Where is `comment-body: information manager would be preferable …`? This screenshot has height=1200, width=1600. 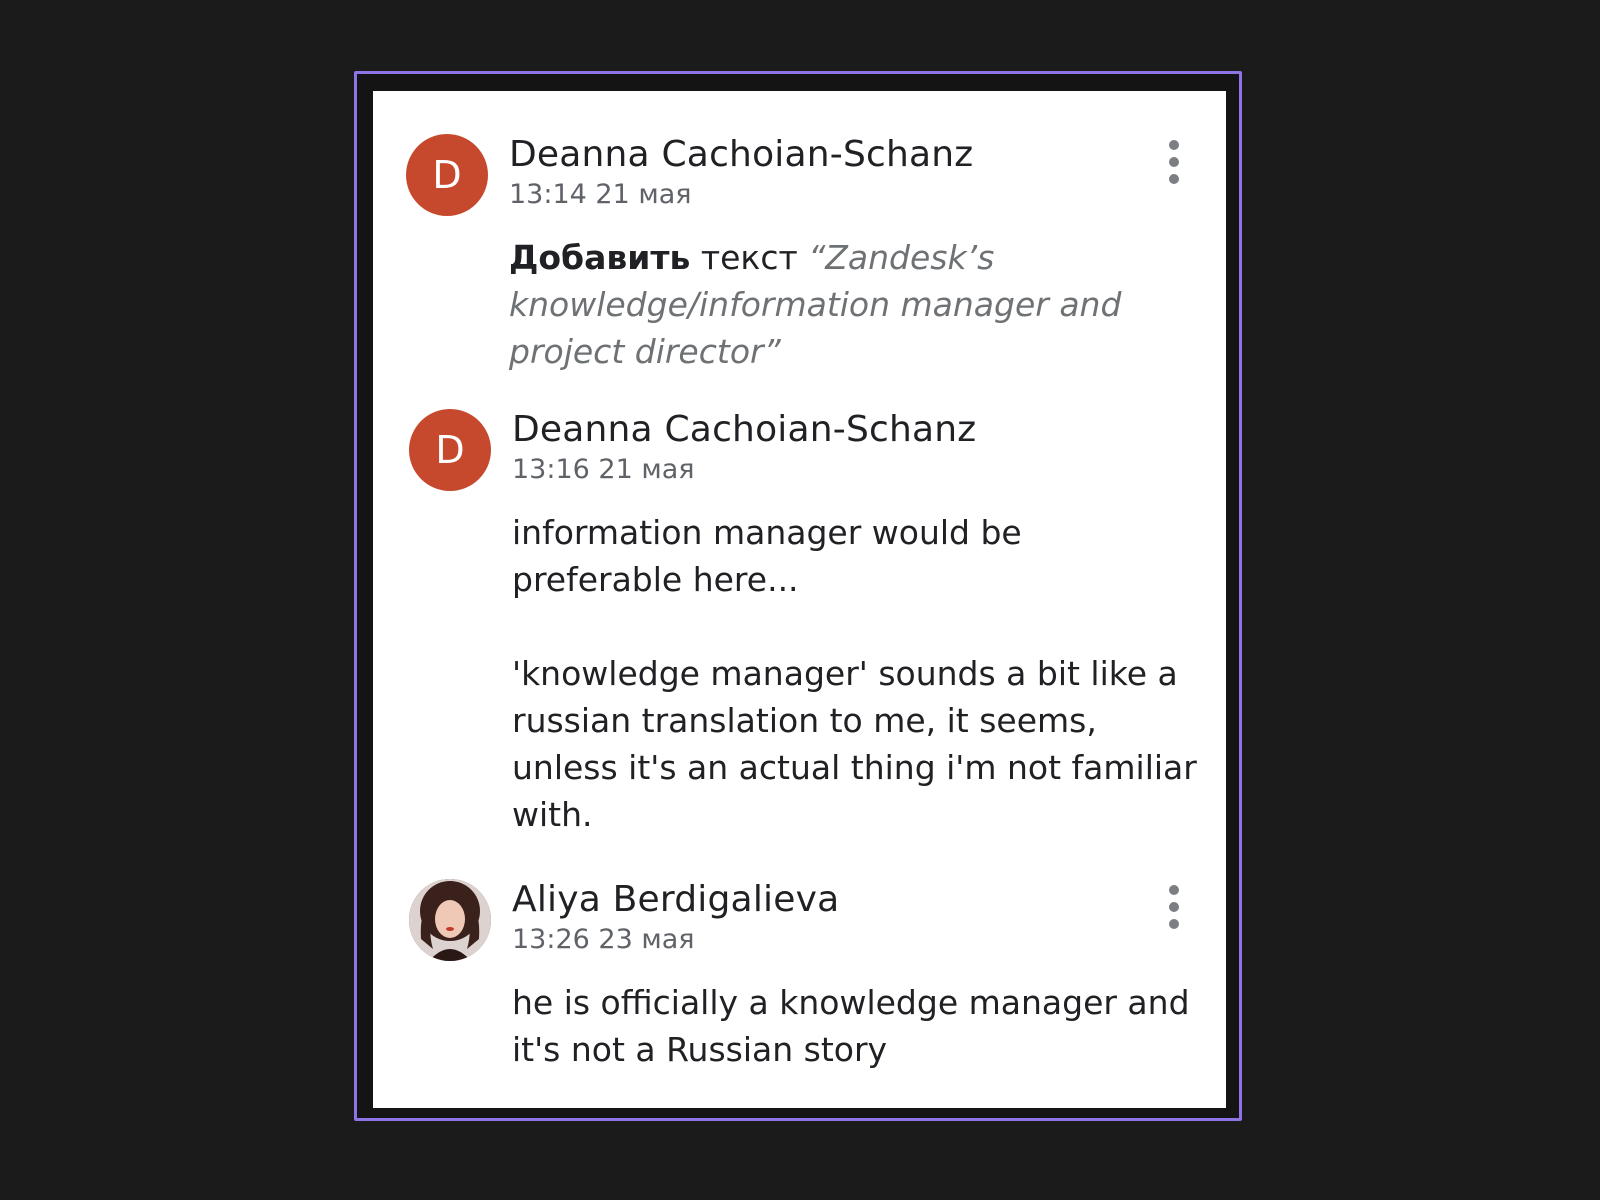 comment-body: information manager would be preferable … is located at coordinates (857, 673).